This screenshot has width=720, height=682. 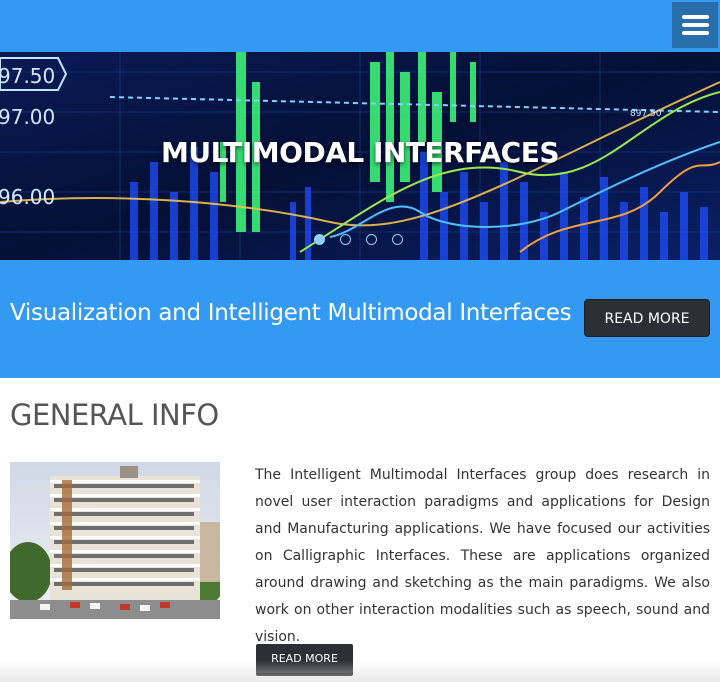 I want to click on hero-title: MULTIMODAL INTERFACES, so click(x=360, y=152).